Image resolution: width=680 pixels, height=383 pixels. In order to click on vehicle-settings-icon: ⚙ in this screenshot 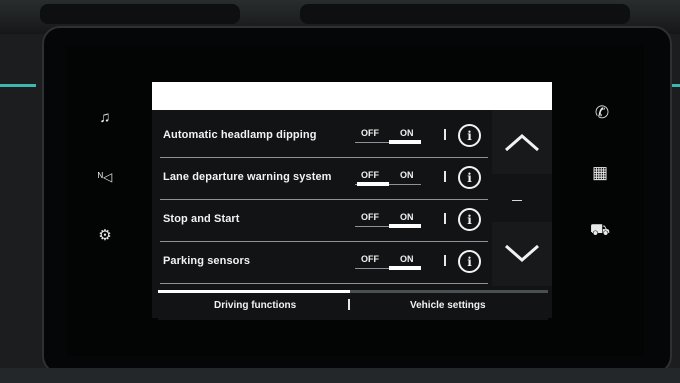, I will do `click(105, 235)`.